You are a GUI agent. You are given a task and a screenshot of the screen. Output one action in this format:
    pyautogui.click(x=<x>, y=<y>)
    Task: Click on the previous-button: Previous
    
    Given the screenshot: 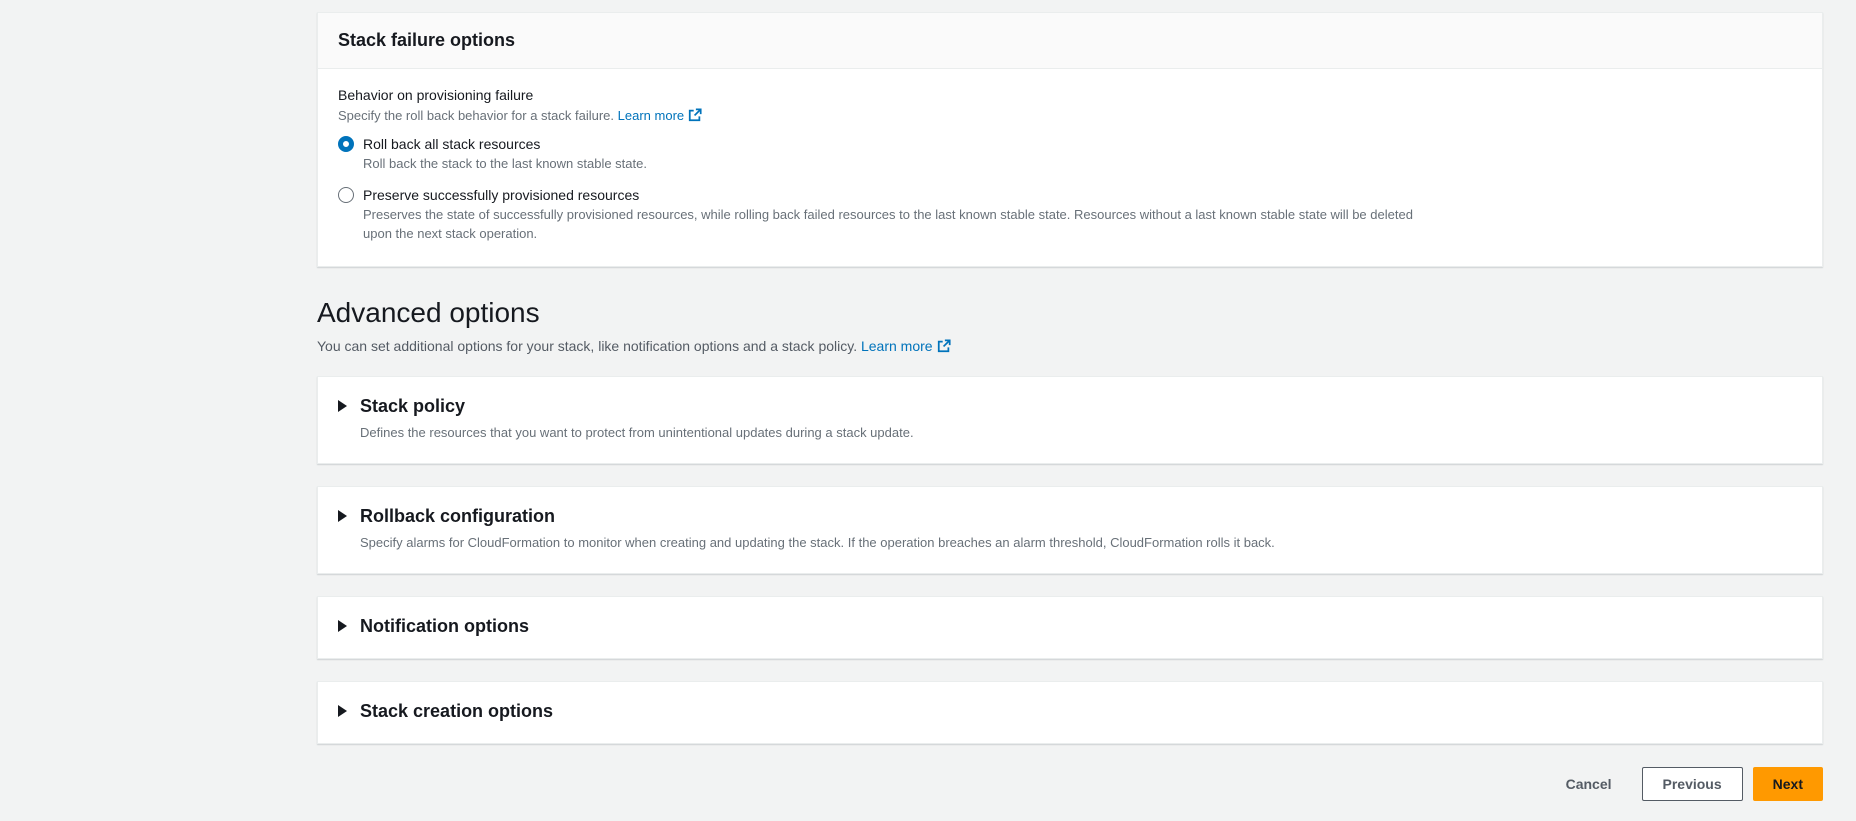 What is the action you would take?
    pyautogui.click(x=1692, y=783)
    